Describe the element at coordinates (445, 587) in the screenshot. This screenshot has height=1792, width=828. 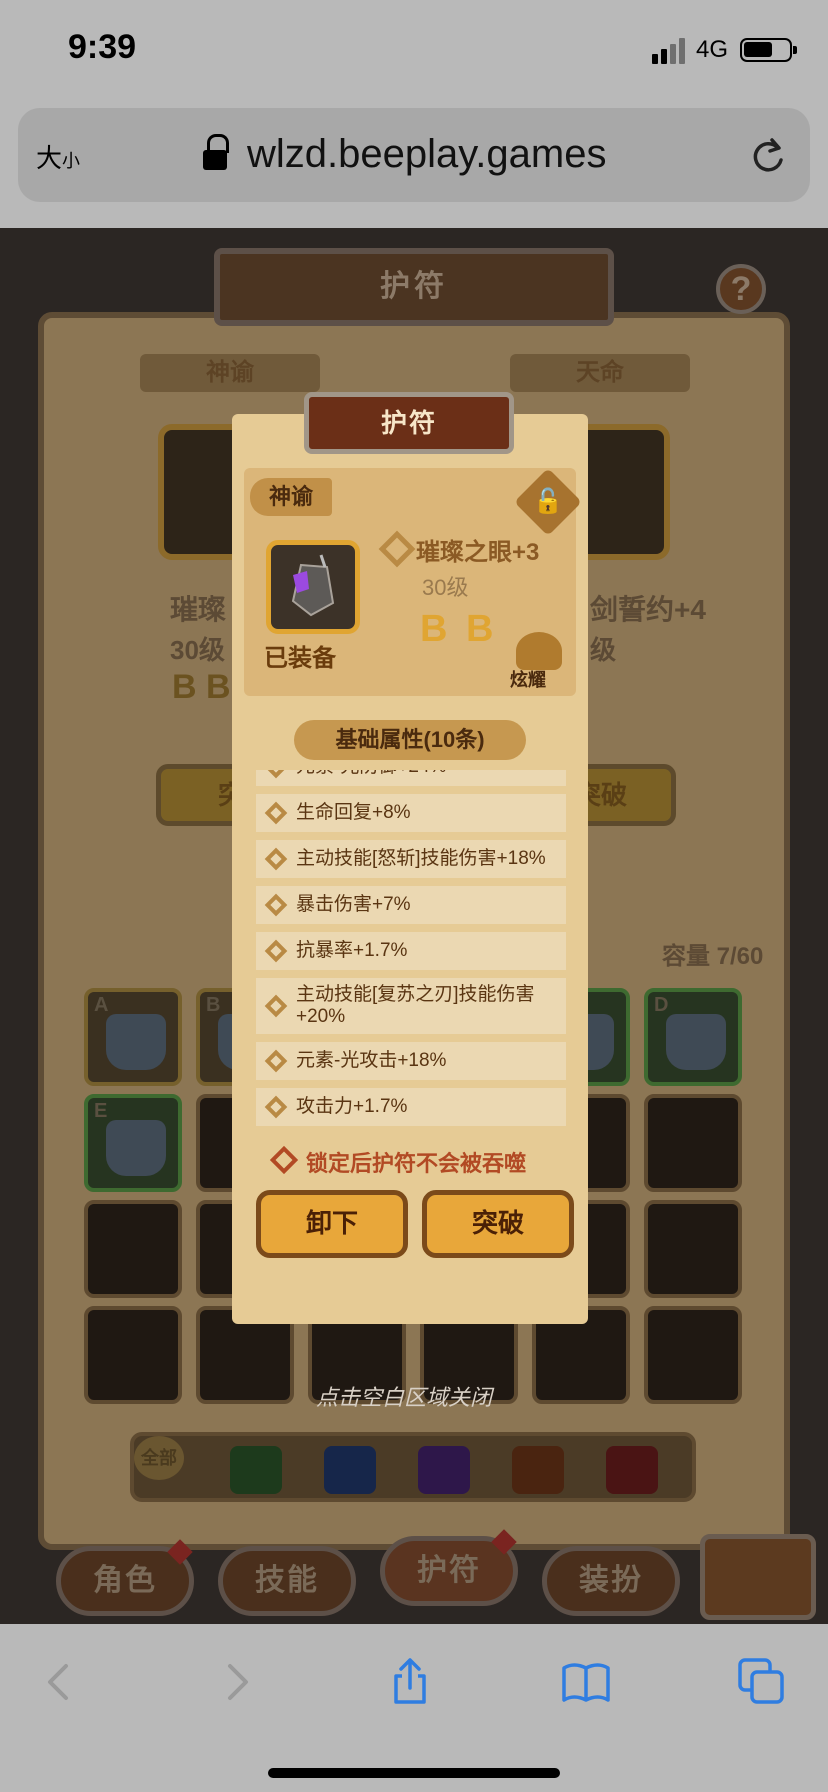
I see `amulet-level: 30级` at that location.